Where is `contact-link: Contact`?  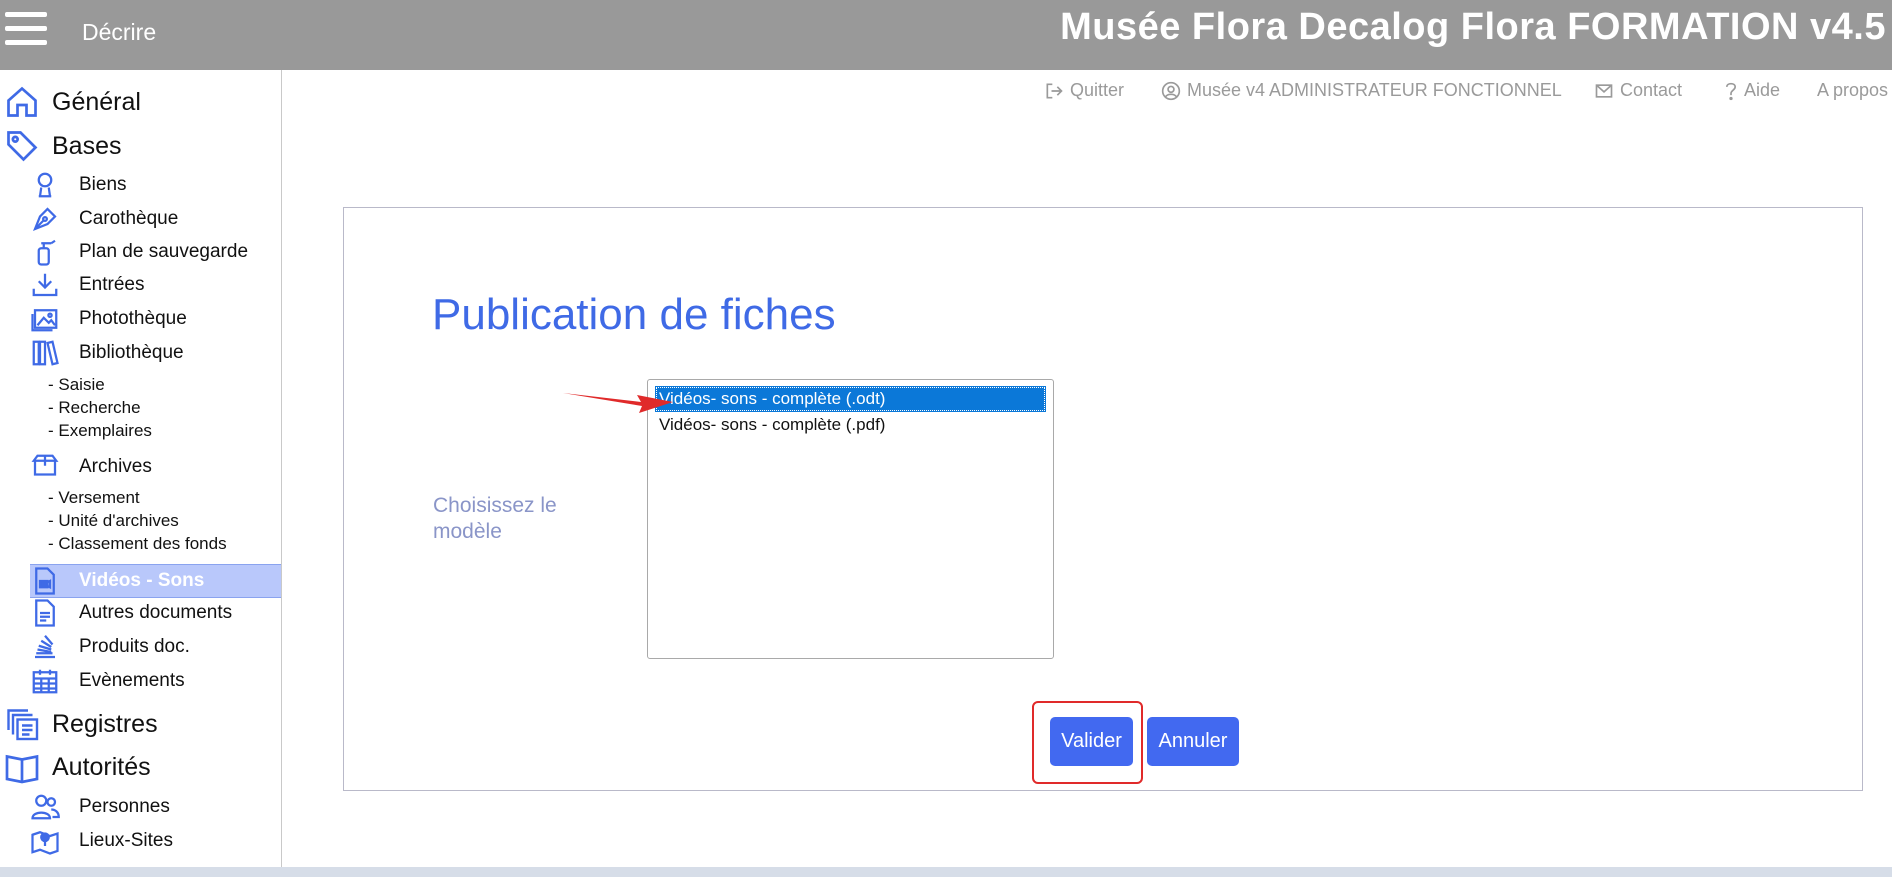 contact-link: Contact is located at coordinates (1638, 90).